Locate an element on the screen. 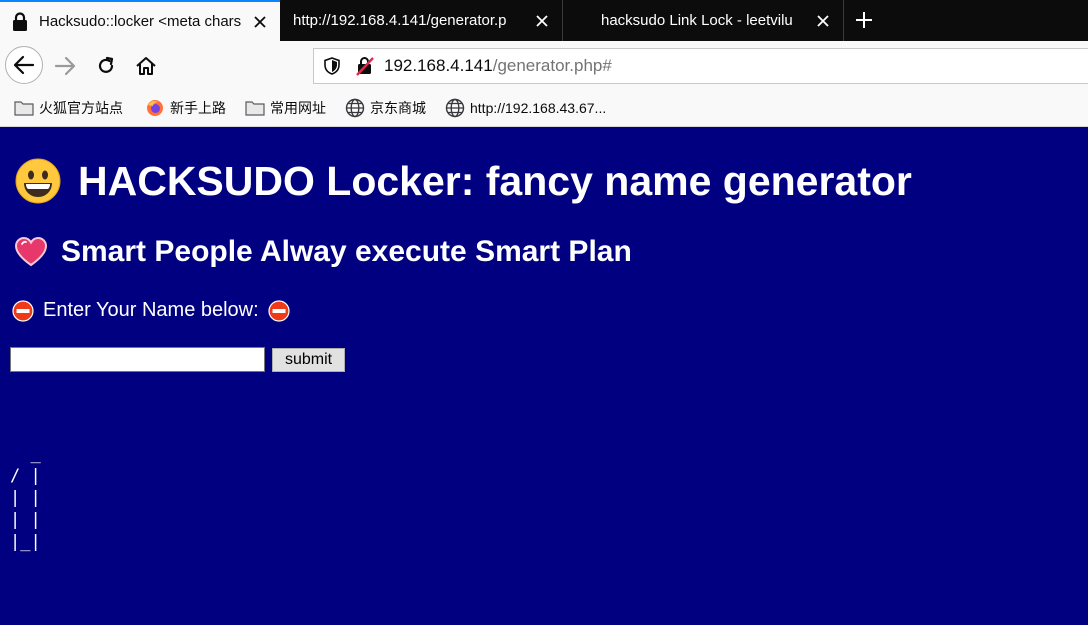 The image size is (1088, 625). back-button is located at coordinates (24, 65).